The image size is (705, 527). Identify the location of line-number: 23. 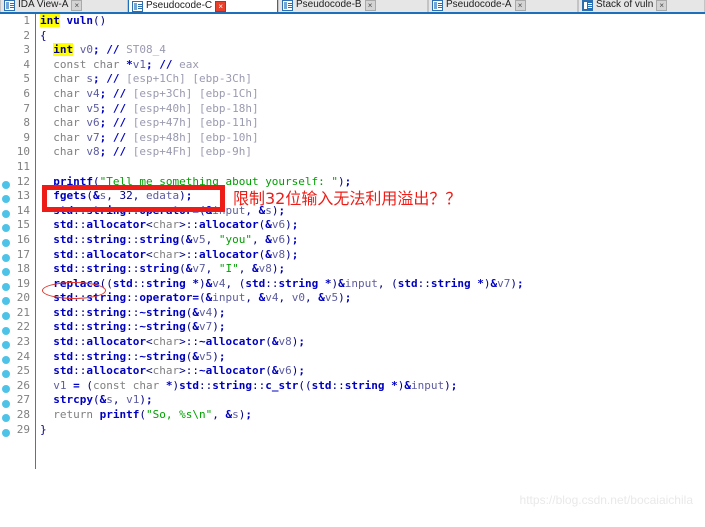
(23, 342).